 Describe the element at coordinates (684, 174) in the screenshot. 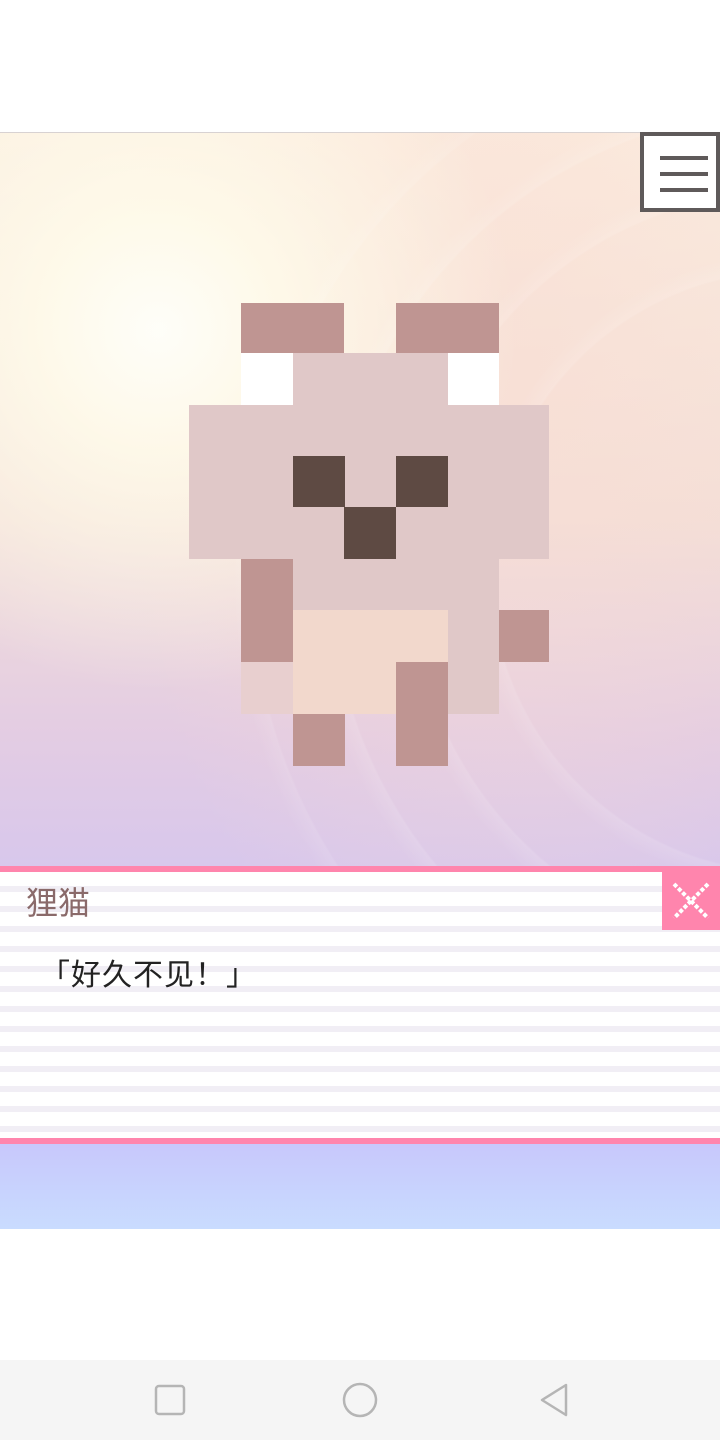

I see `hamburger-menu-icon` at that location.